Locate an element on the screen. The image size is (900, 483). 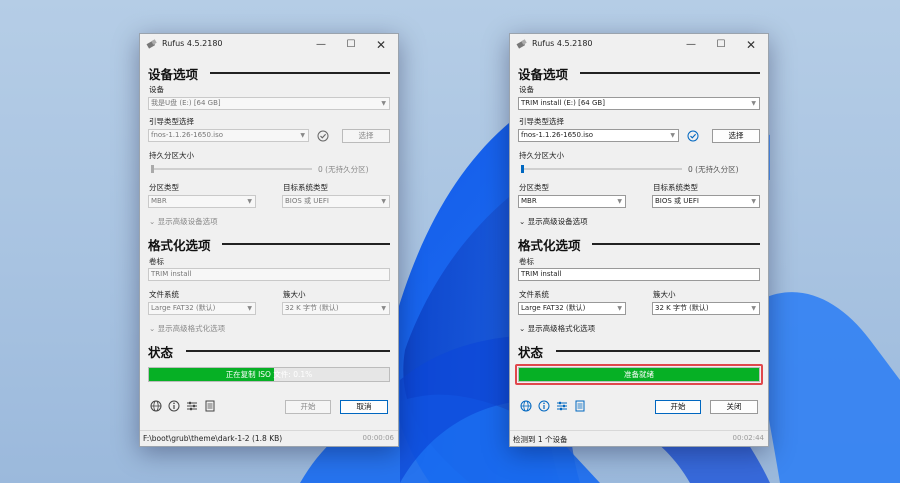
device-select-value: TRIM install (E:) [64 GB] is located at coordinates (563, 103).